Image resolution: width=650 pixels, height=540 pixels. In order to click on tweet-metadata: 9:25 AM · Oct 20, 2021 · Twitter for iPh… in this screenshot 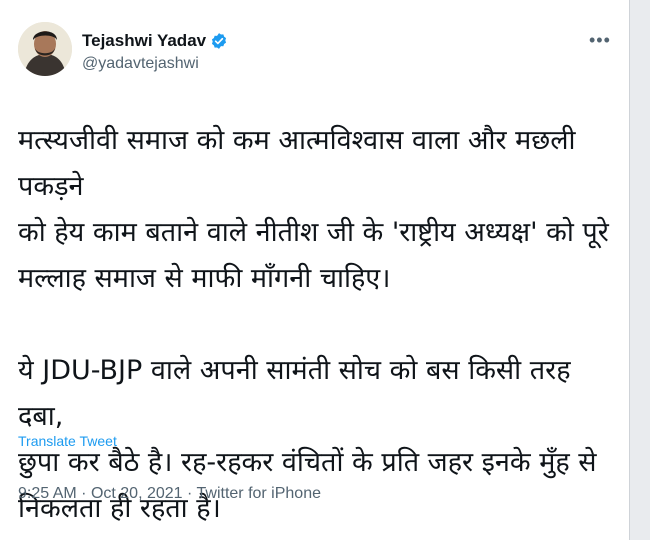, I will do `click(169, 494)`.